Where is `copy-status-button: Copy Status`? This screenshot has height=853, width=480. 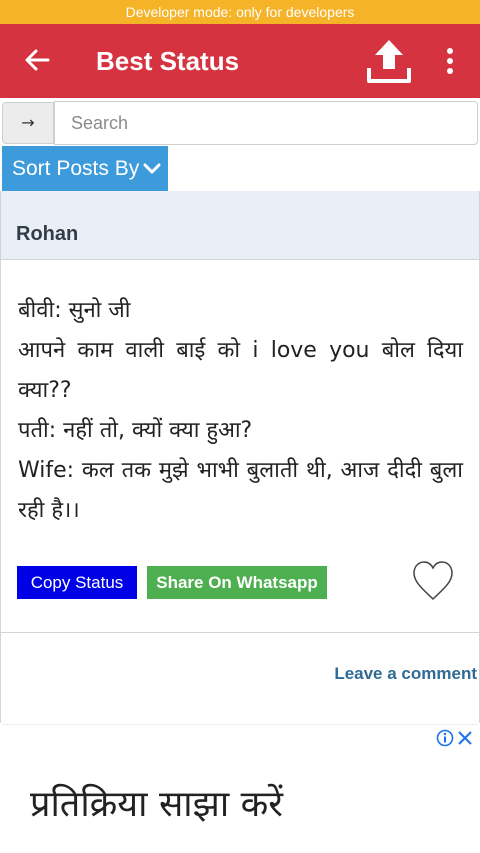 copy-status-button: Copy Status is located at coordinates (77, 582).